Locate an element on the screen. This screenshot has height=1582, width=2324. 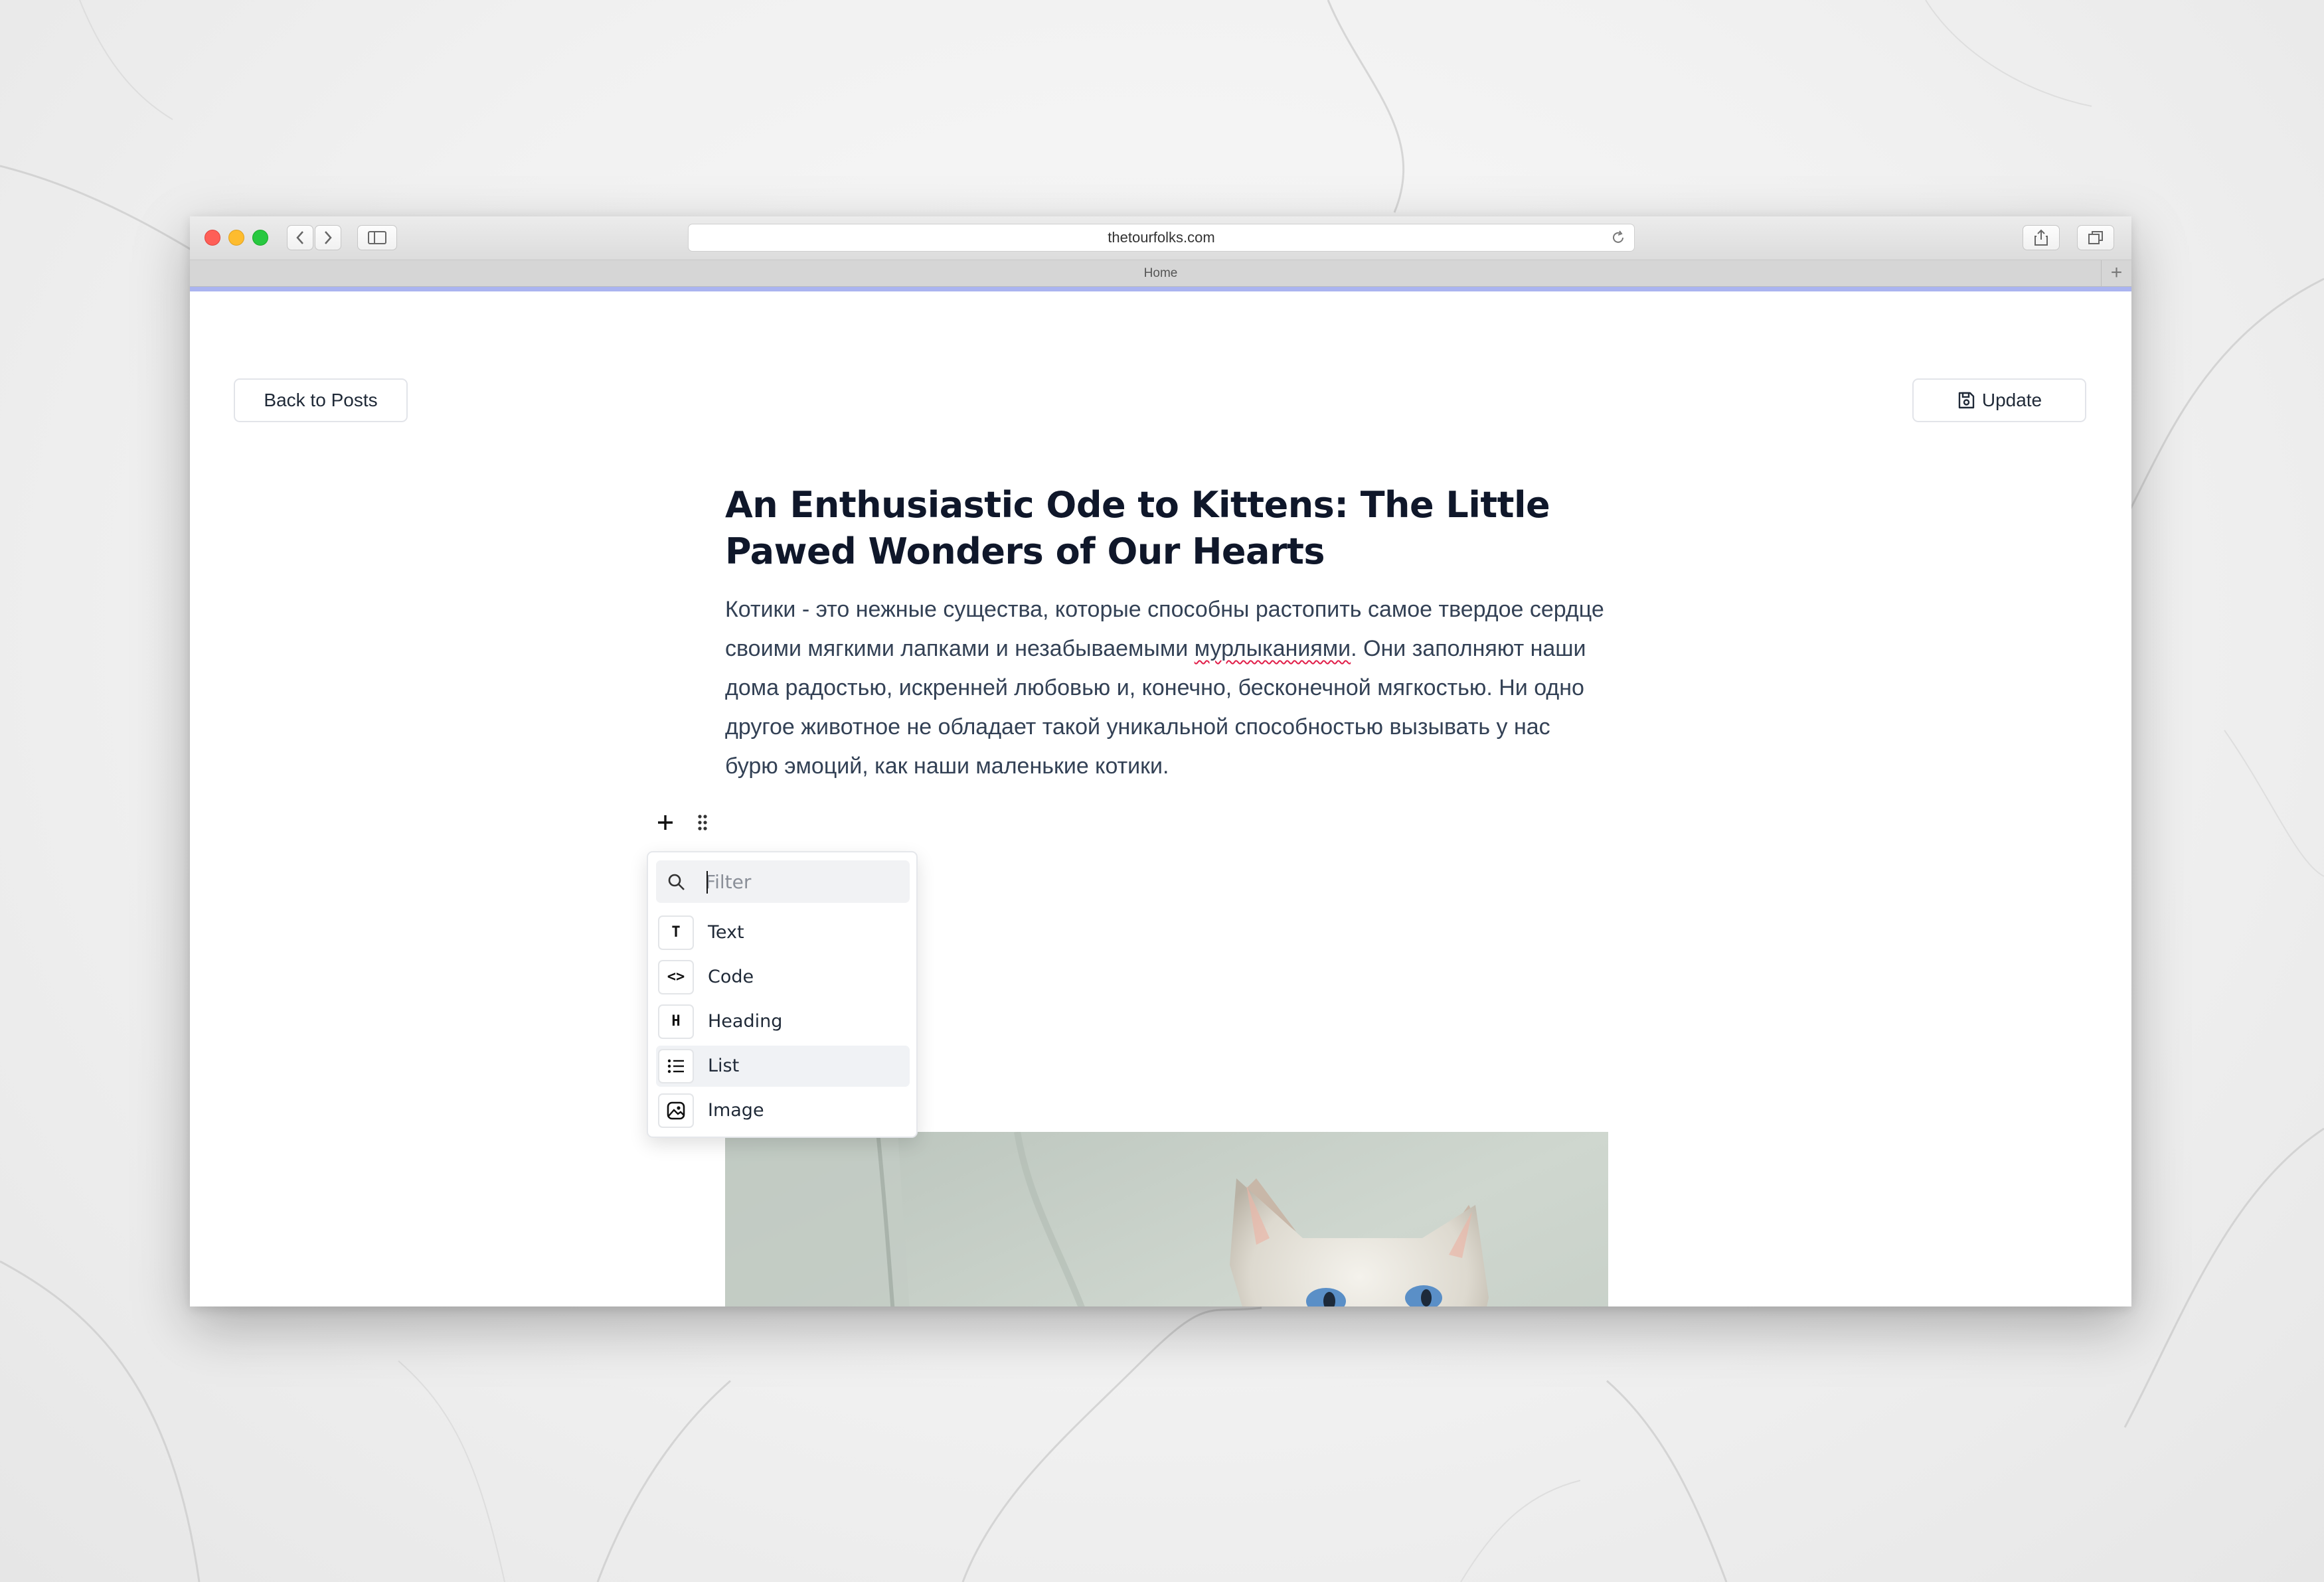
menu-item-code: <> Code is located at coordinates (783, 977).